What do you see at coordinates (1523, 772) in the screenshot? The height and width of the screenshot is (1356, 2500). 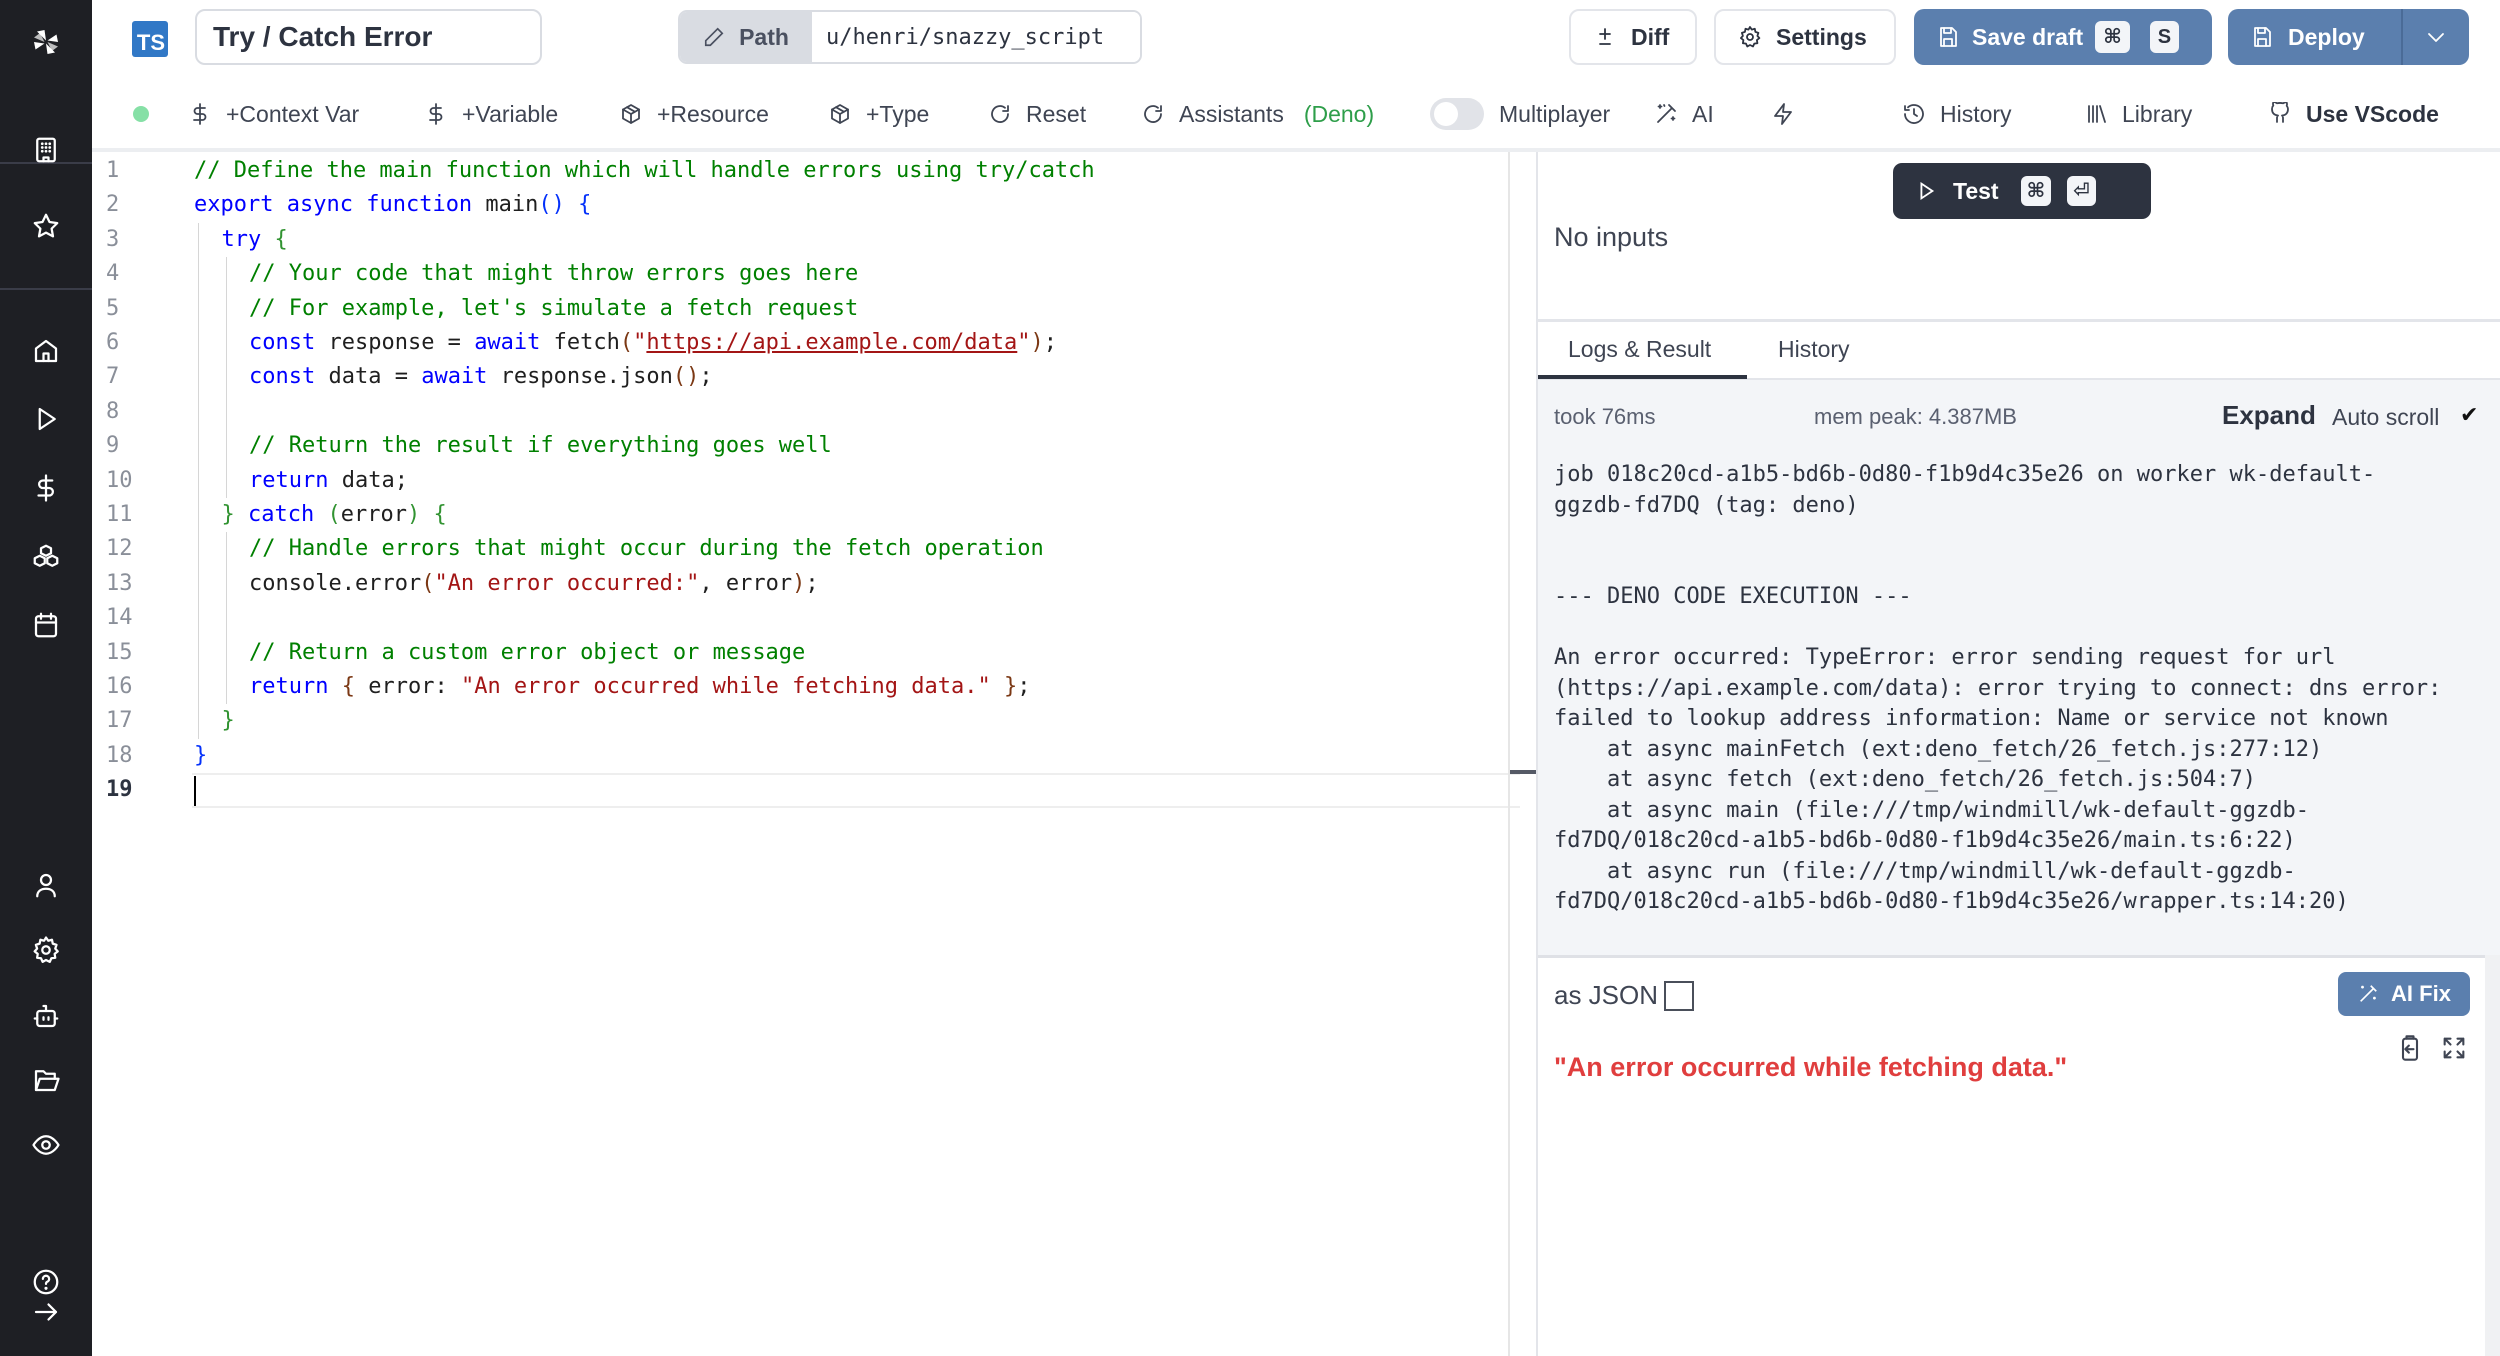 I see `scrollbar-cursor-marker` at bounding box center [1523, 772].